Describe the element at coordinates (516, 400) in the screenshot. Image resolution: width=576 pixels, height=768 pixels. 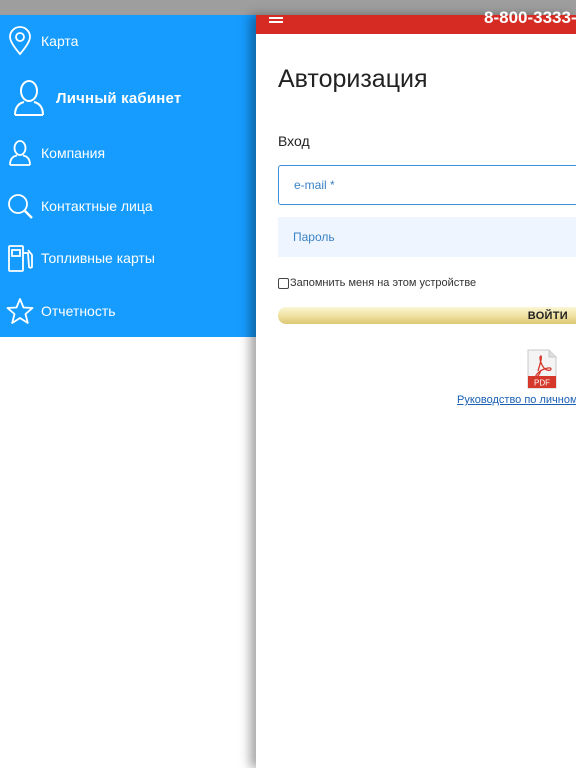
I see `manual-link: Руководство по личному` at that location.